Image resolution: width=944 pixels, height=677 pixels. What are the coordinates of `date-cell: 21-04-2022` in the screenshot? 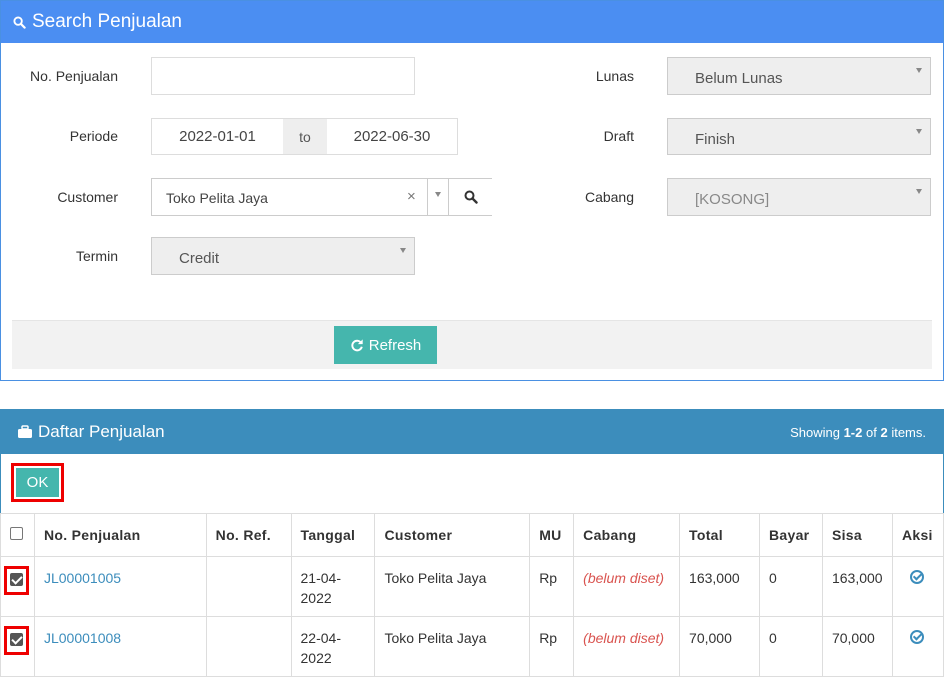 It's located at (333, 586).